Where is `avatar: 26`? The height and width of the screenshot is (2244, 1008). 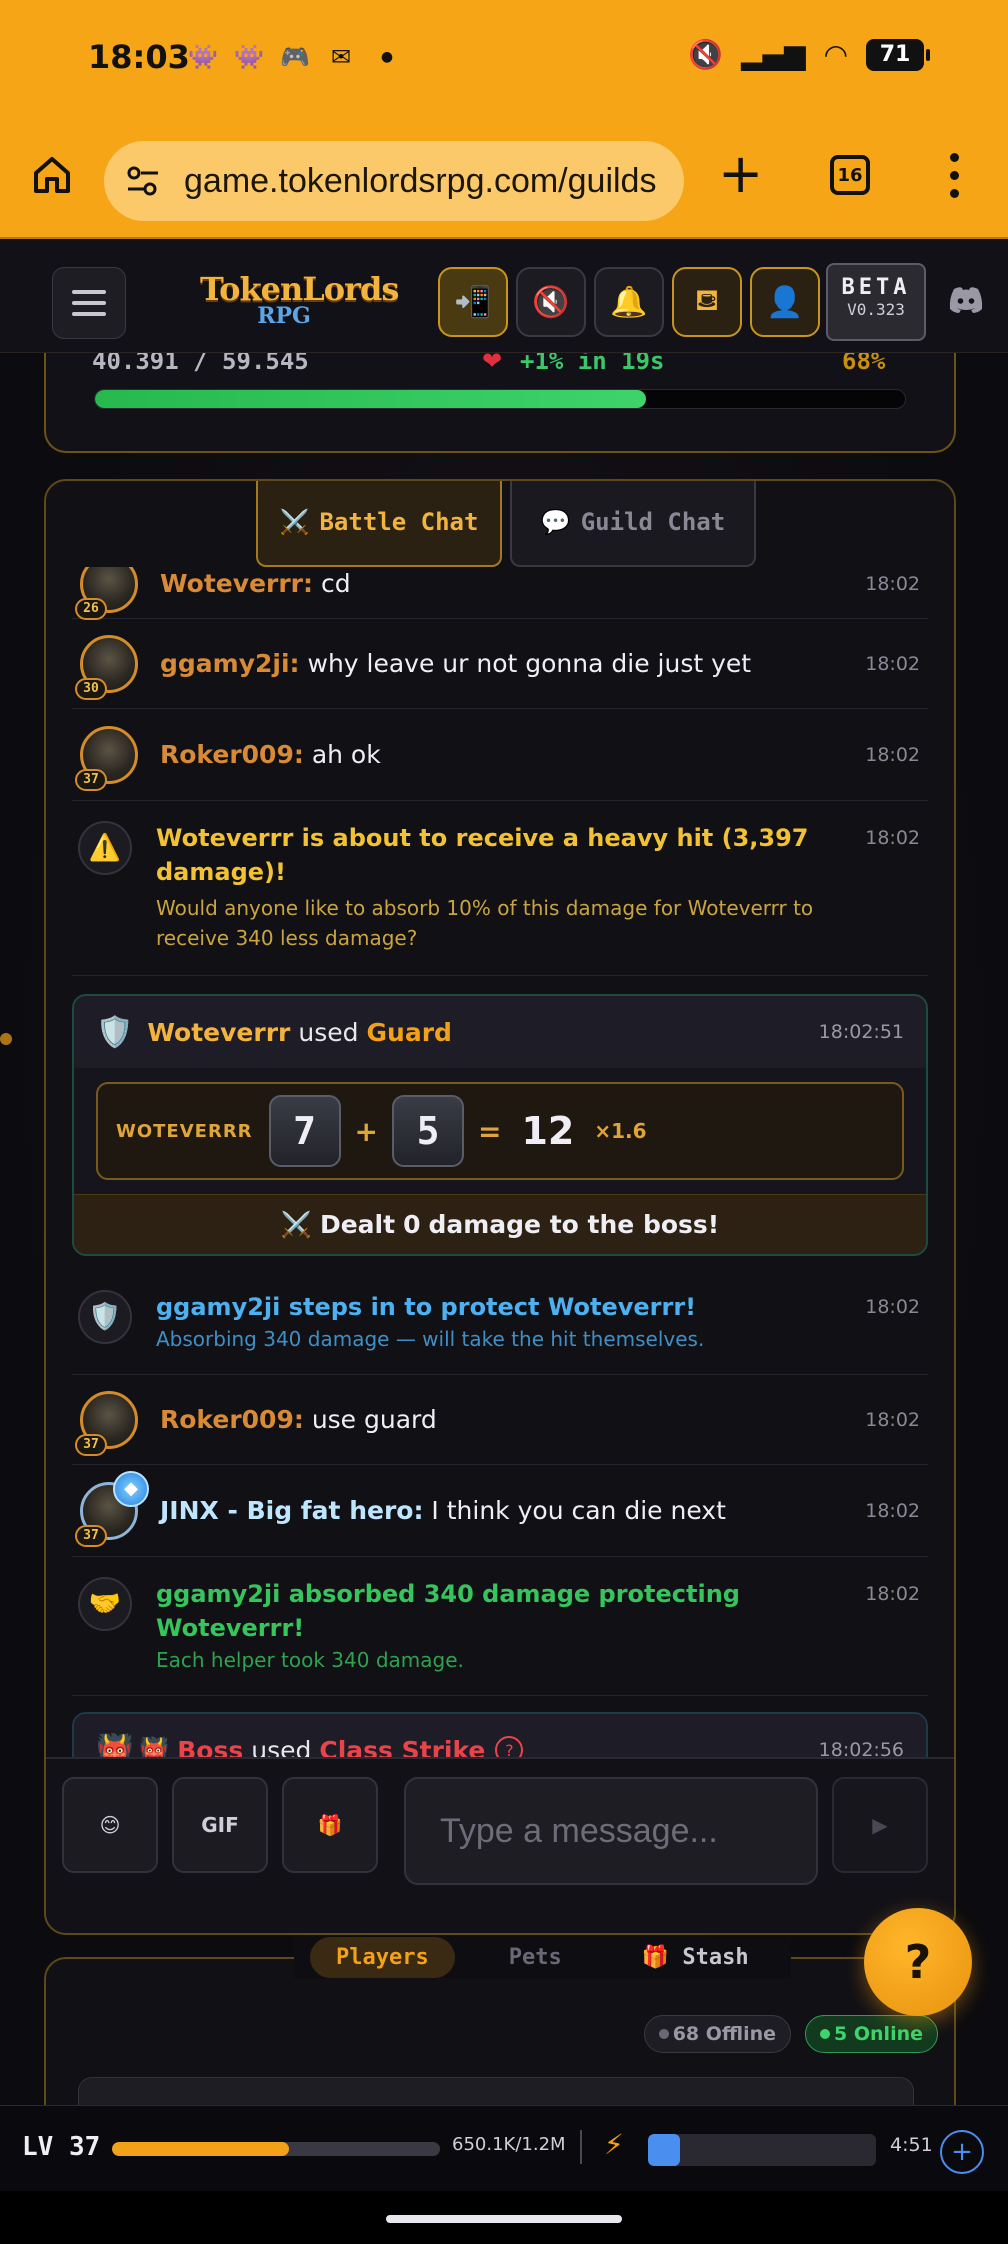 avatar: 26 is located at coordinates (106, 593).